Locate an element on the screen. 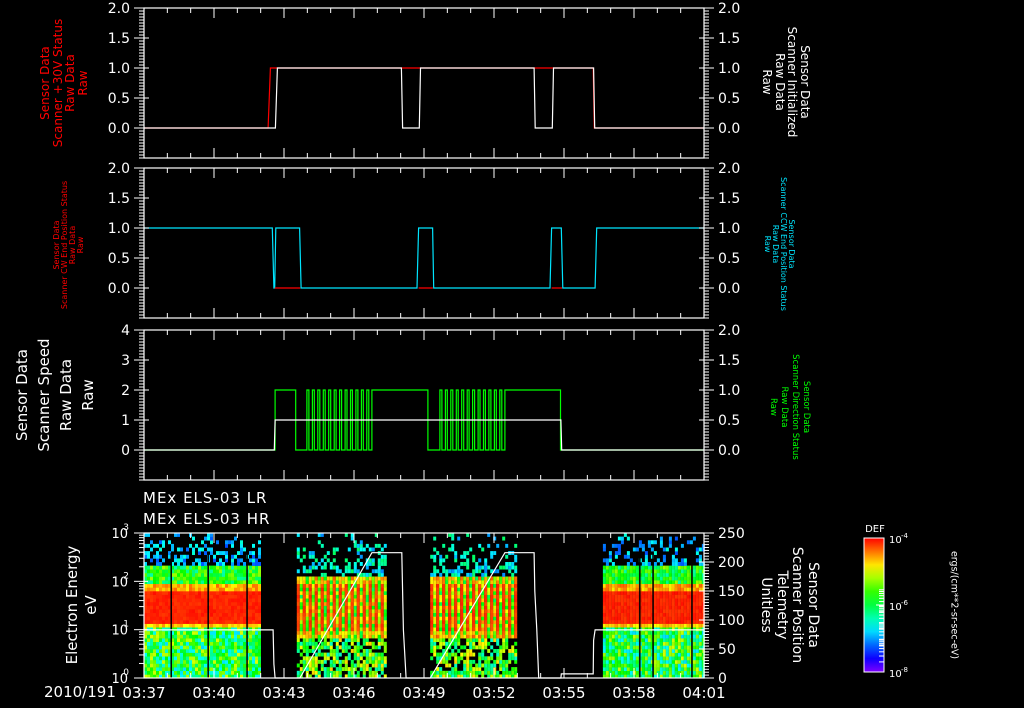  panel4-left-label: Electron Energy eV is located at coordinates (82, 605).